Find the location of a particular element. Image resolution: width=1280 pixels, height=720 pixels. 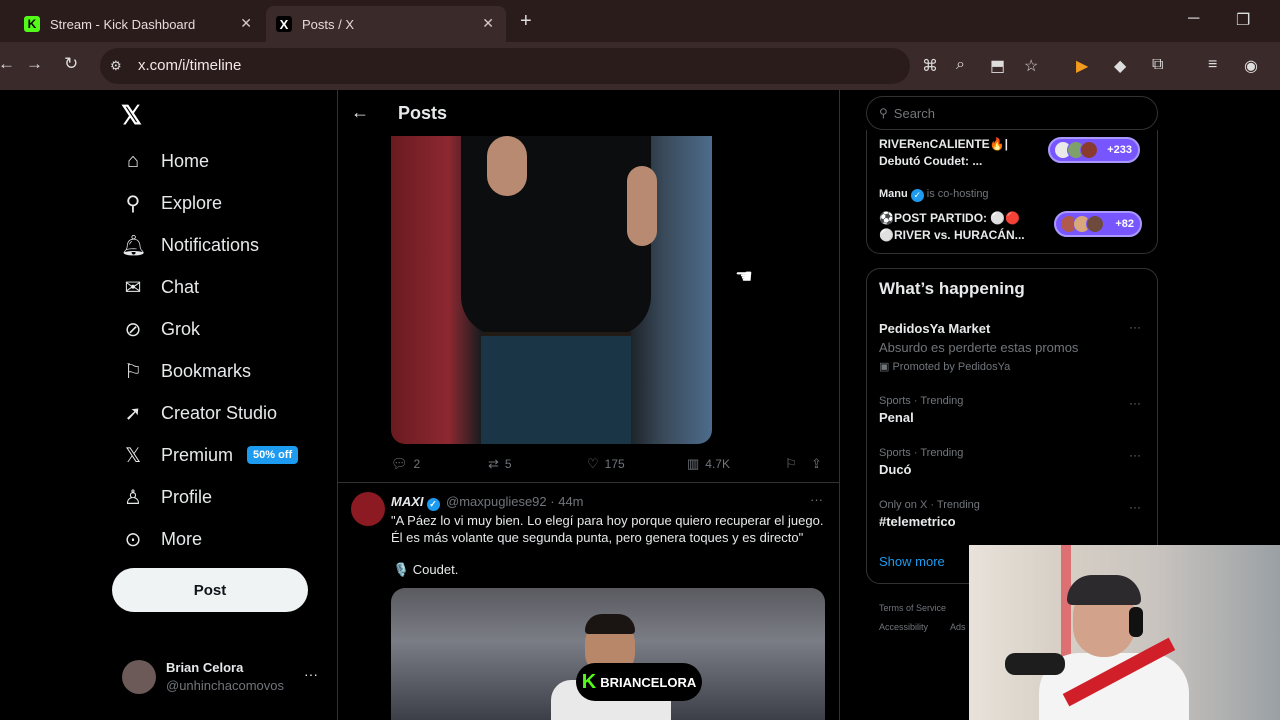

reply-count: 2 is located at coordinates (417, 464).